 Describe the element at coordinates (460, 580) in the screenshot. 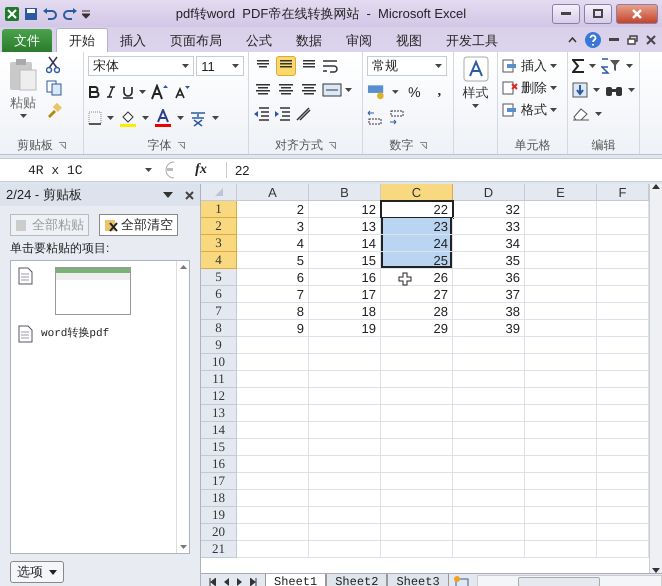

I see `insert-sheet-icon` at that location.